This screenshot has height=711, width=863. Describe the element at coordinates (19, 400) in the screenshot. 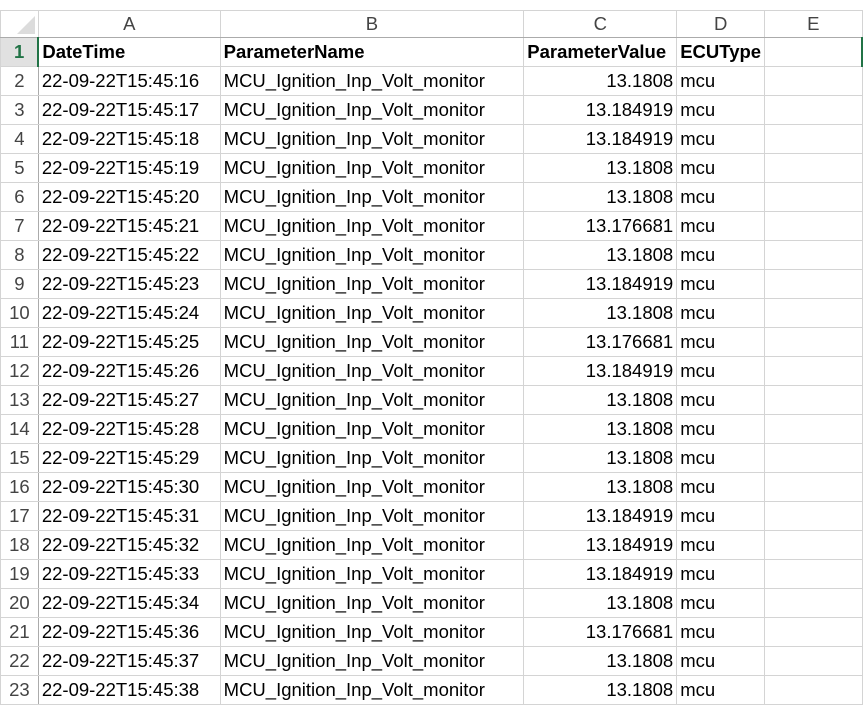

I see `row-header: 13` at that location.